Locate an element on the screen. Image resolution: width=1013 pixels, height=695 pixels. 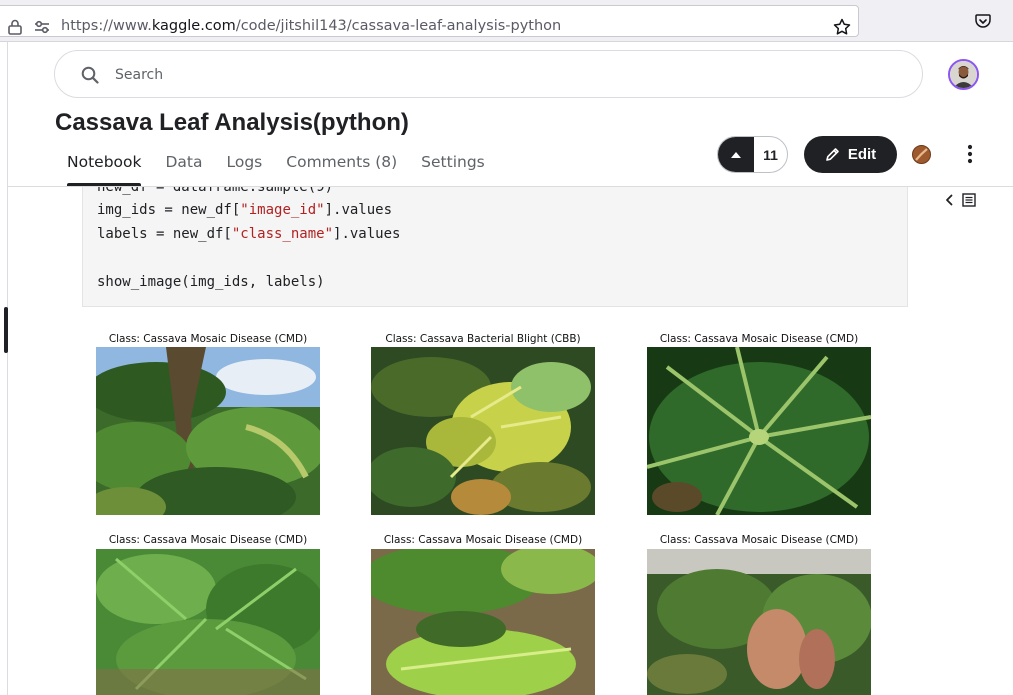
upvote-button is located at coordinates (736, 154).